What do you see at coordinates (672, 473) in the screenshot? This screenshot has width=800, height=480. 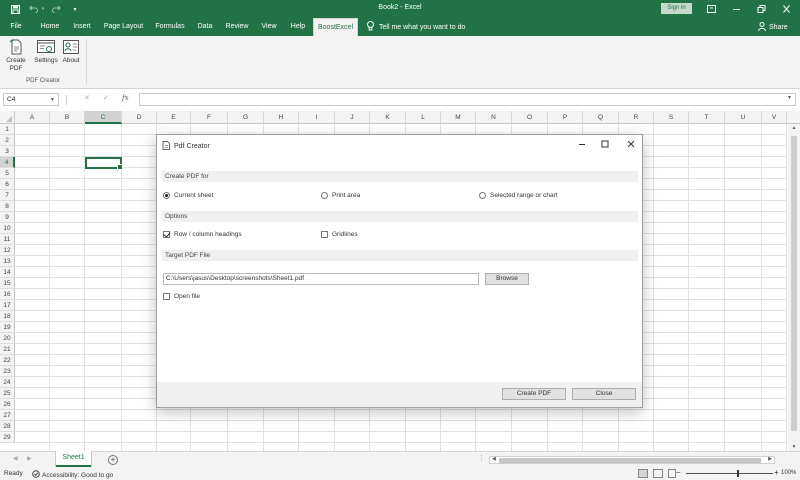 I see `page-break-view-icon` at bounding box center [672, 473].